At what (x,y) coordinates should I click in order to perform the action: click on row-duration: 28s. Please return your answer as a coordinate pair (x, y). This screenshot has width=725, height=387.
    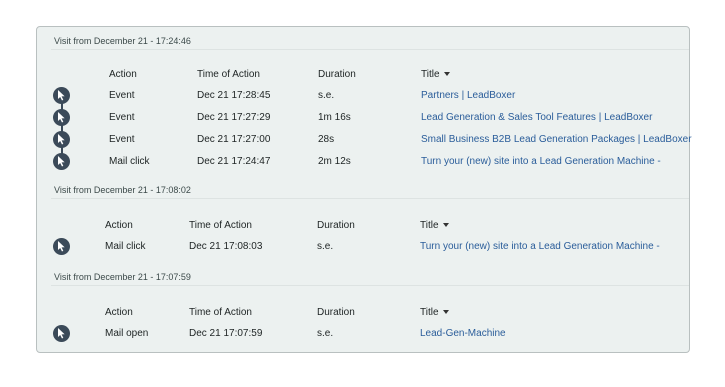
    Looking at the image, I should click on (326, 139).